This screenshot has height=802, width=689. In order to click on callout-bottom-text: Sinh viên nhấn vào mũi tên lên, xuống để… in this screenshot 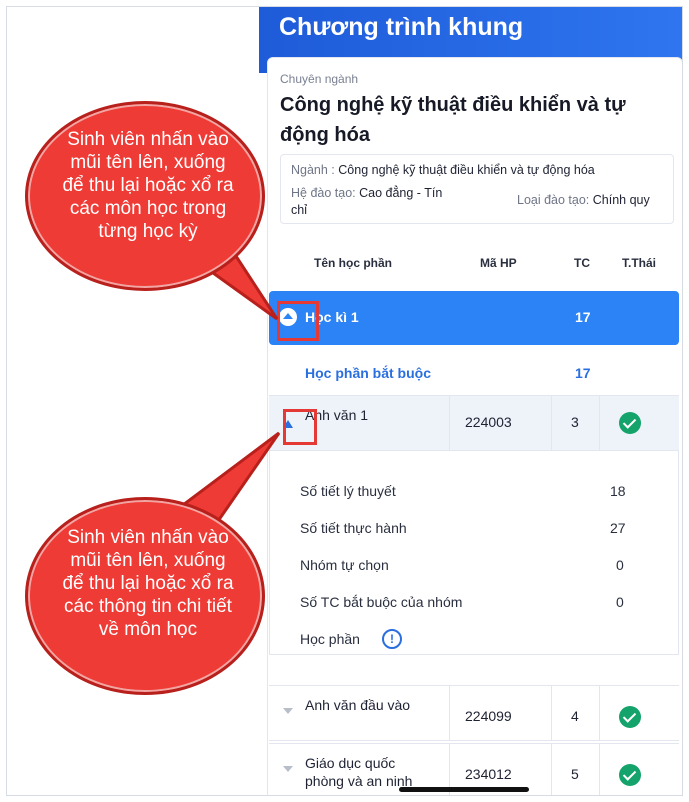, I will do `click(148, 583)`.